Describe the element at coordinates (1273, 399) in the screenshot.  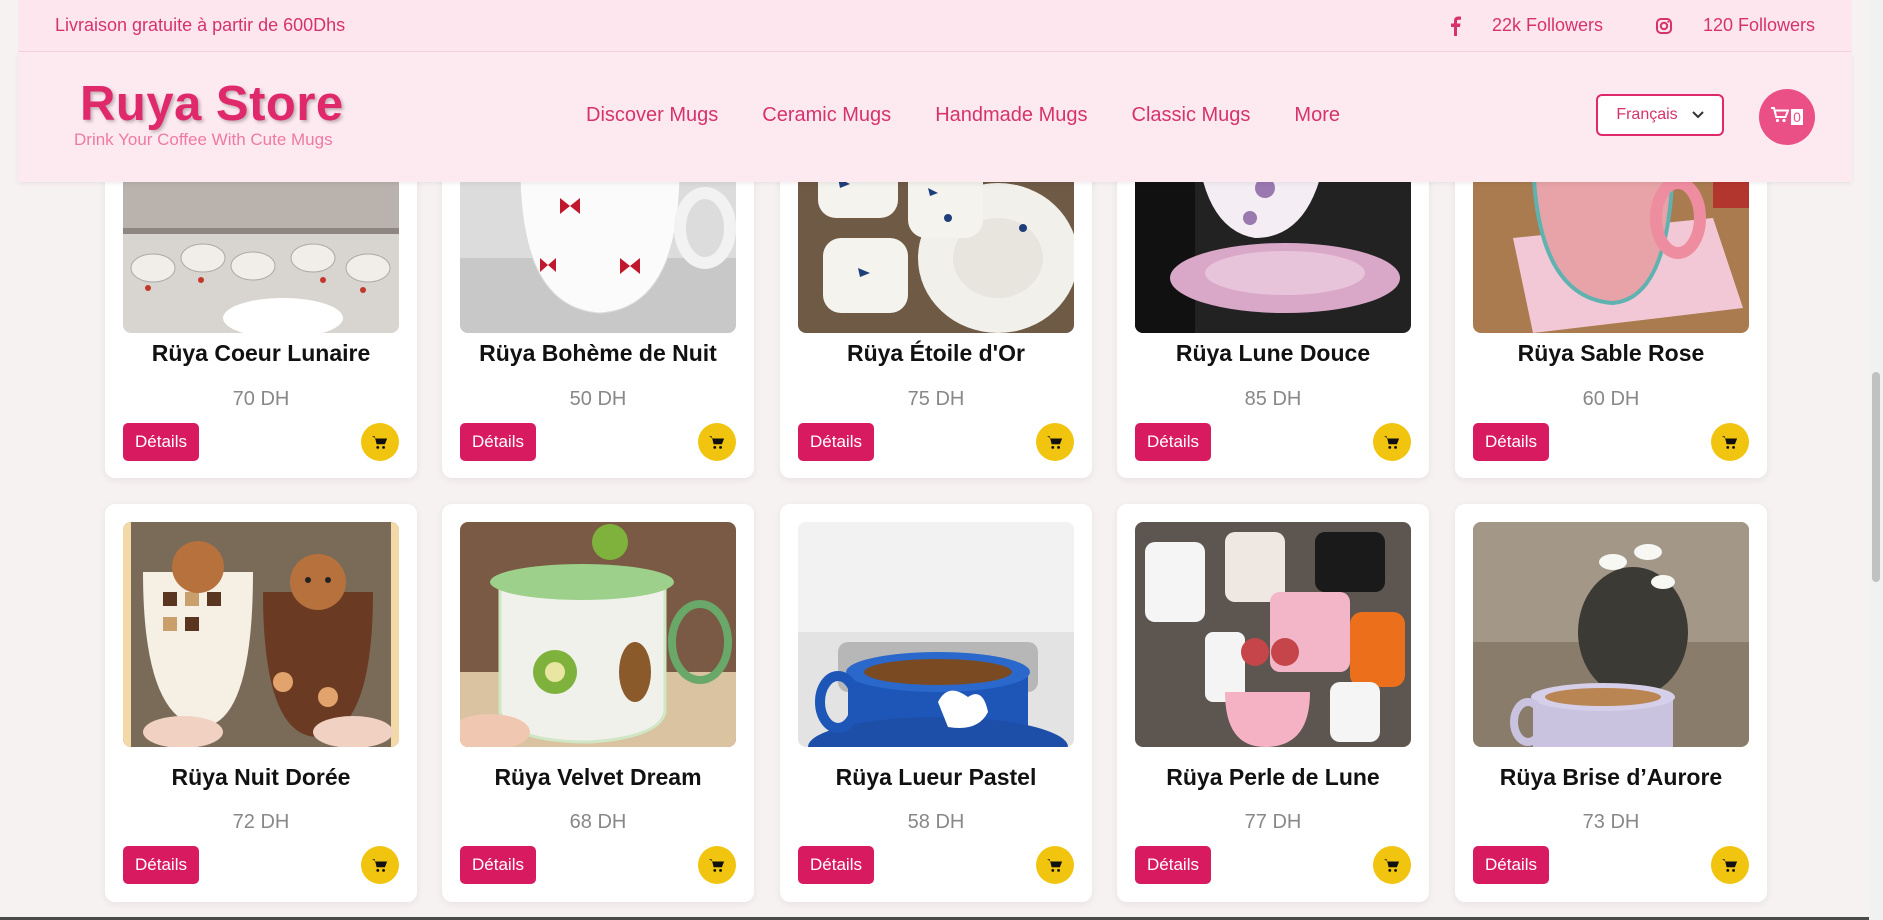
I see `product-price: 85 DH` at that location.